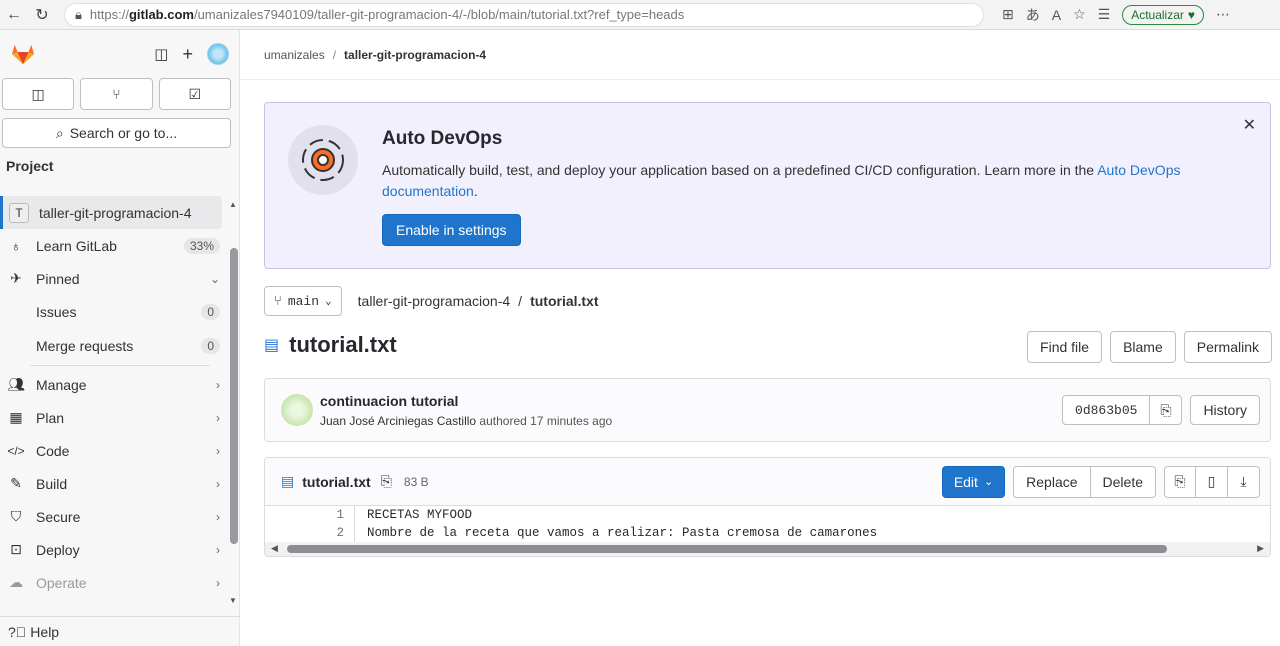  I want to click on merge-request-icon: ⑂, so click(116, 94).